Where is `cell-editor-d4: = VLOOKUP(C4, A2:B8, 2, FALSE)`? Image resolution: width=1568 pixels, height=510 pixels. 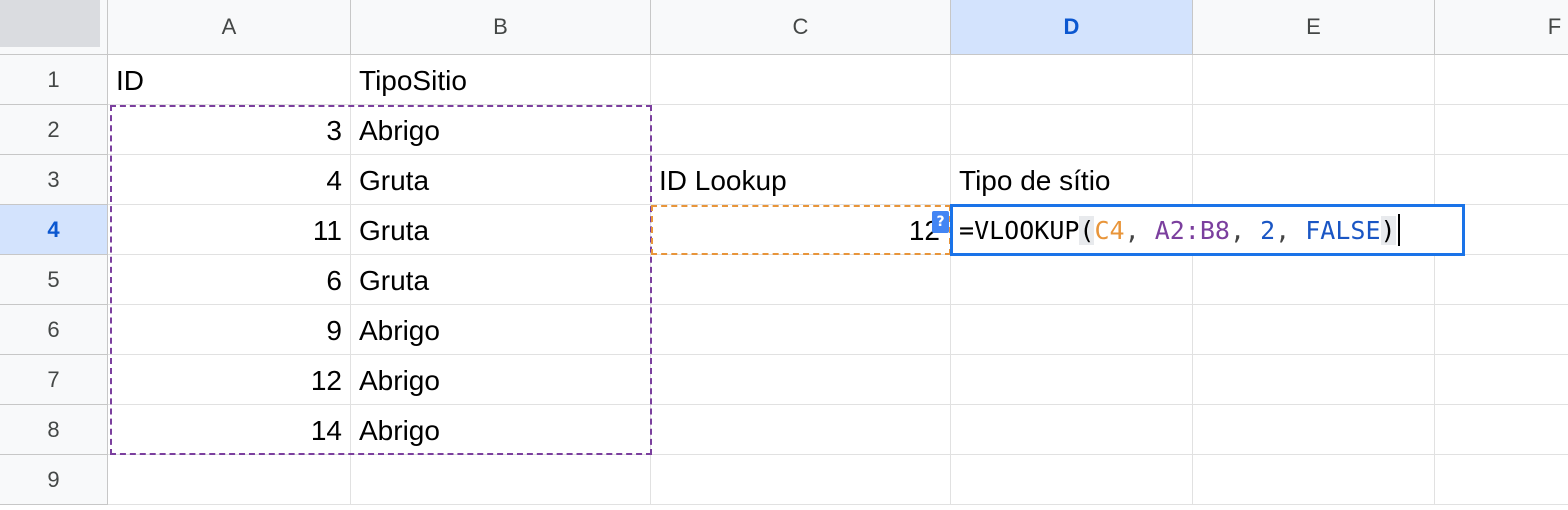 cell-editor-d4: = VLOOKUP(C4, A2:B8, 2, FALSE) is located at coordinates (1207, 230).